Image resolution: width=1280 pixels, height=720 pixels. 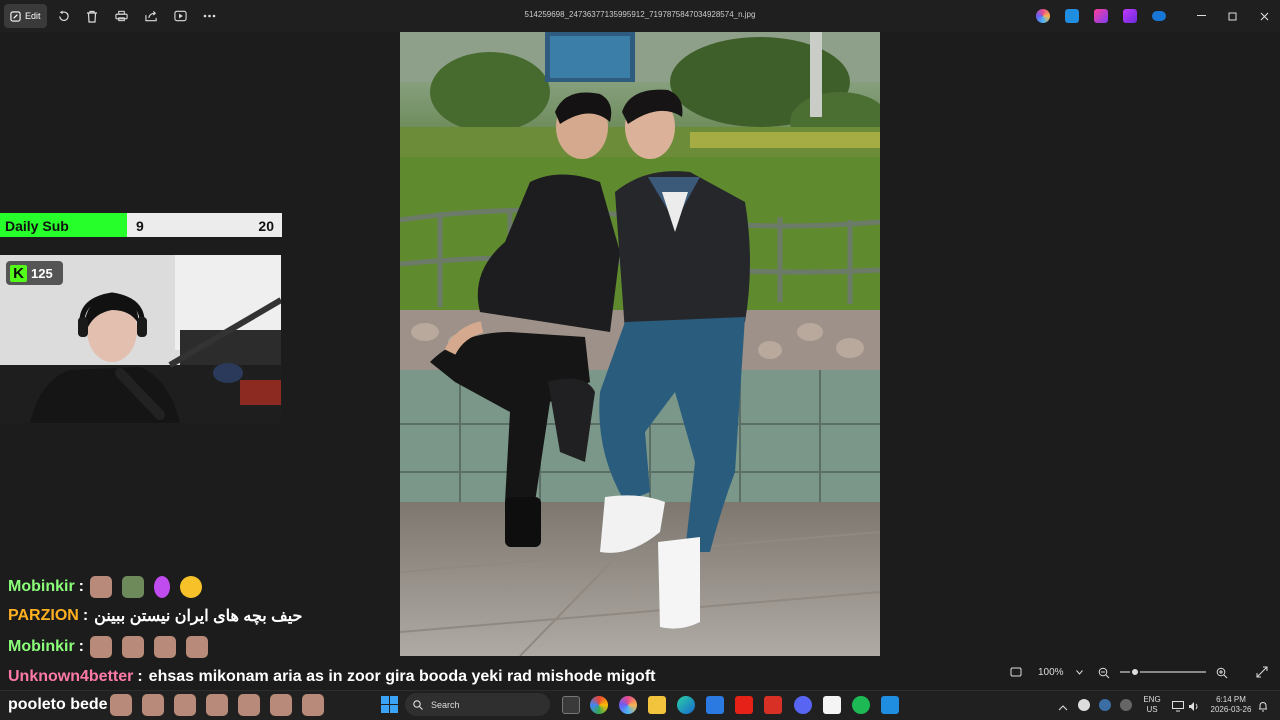 What do you see at coordinates (1126, 705) in the screenshot?
I see `tray-security-icon` at bounding box center [1126, 705].